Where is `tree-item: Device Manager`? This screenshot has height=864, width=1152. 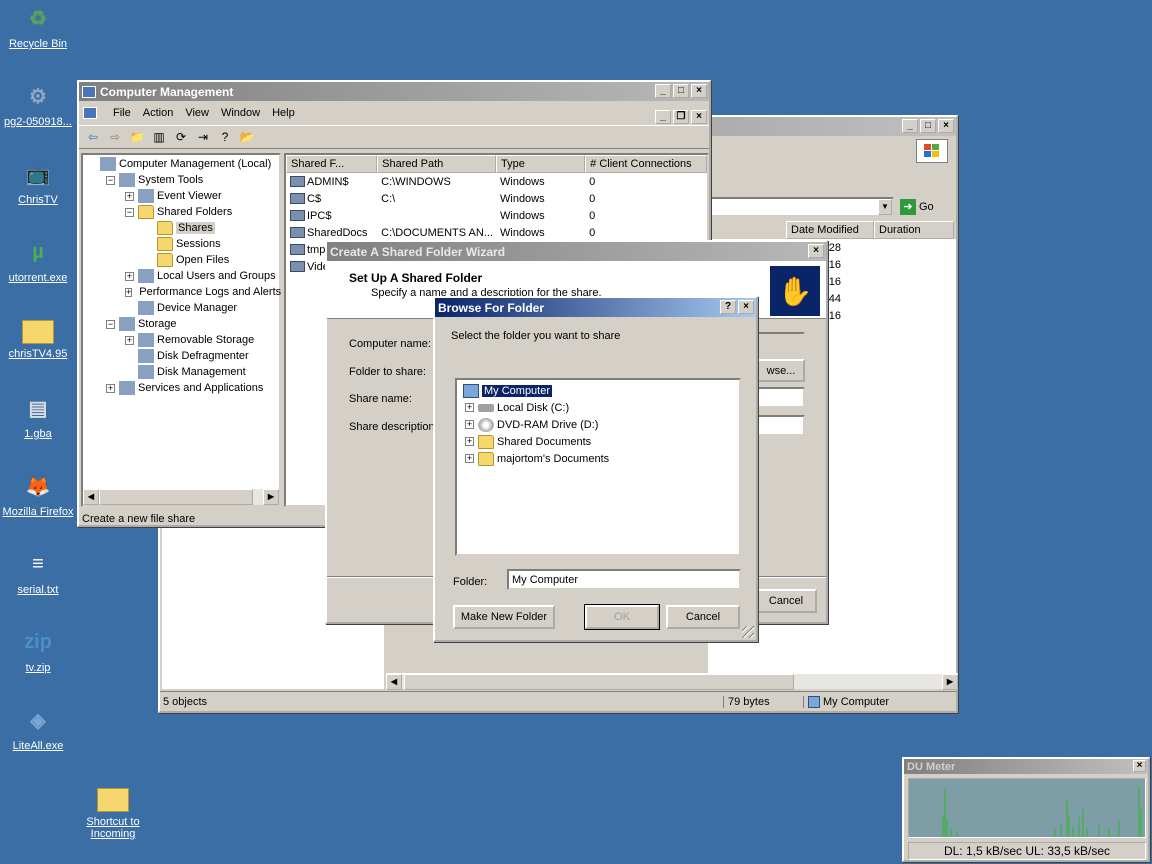 tree-item: Device Manager is located at coordinates (181, 308).